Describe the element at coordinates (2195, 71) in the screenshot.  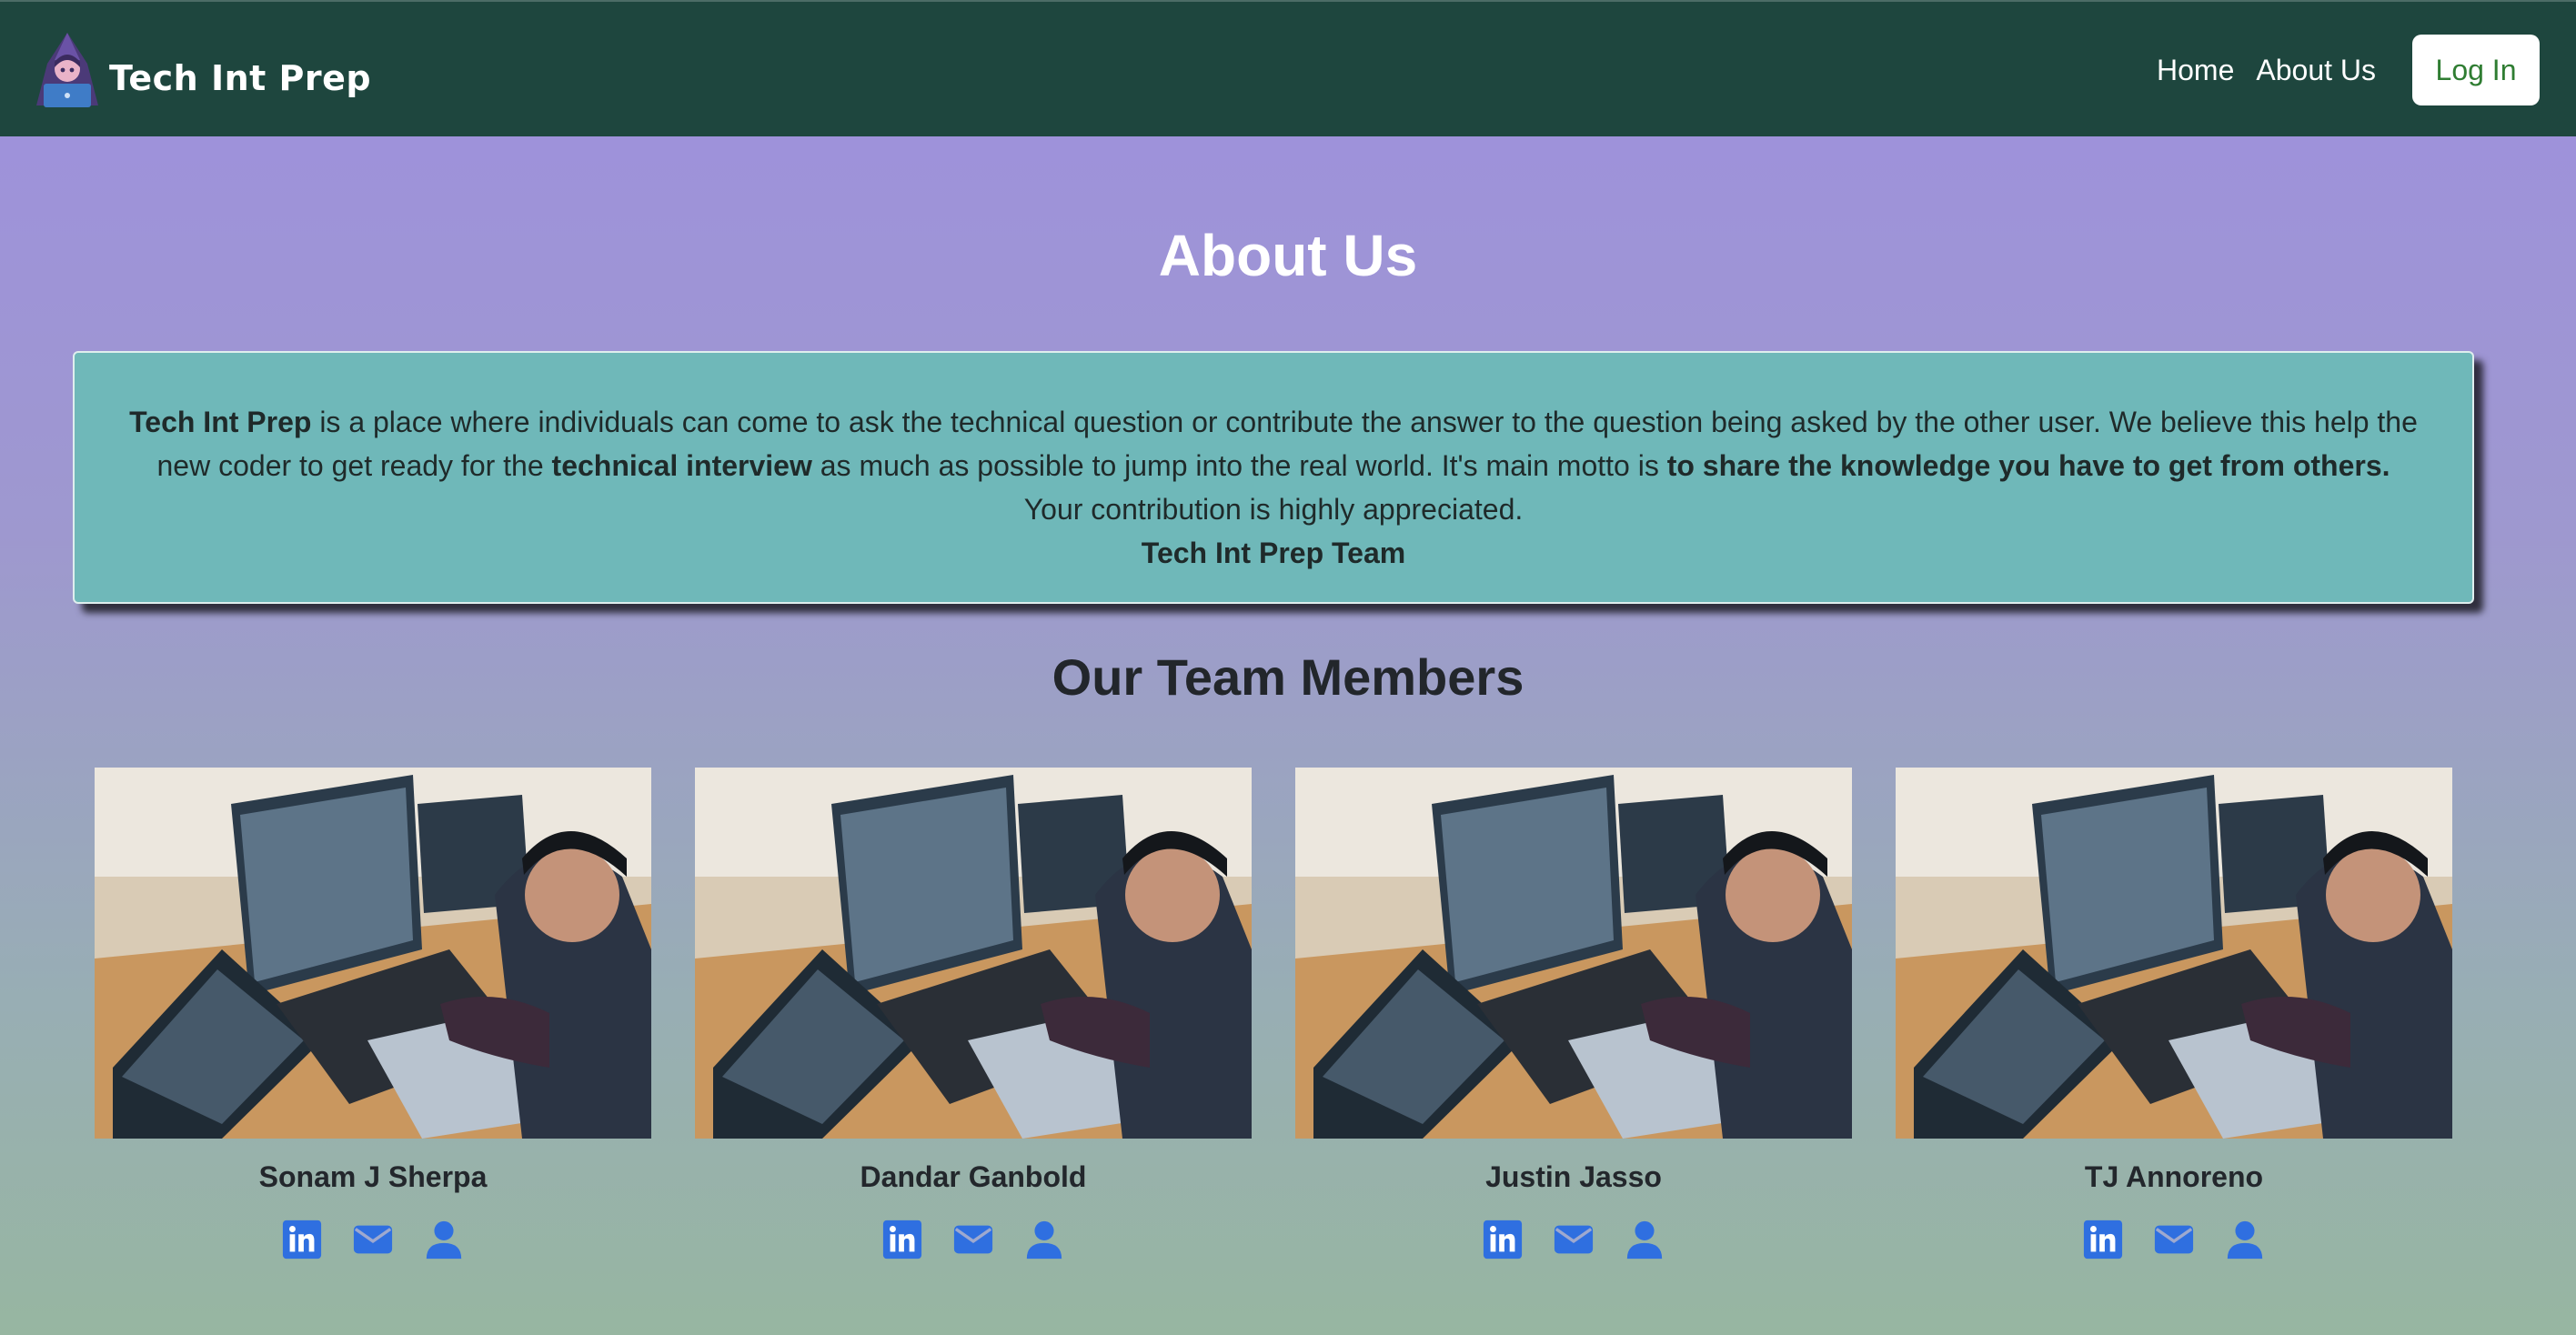
I see `nav-home-link: Home` at that location.